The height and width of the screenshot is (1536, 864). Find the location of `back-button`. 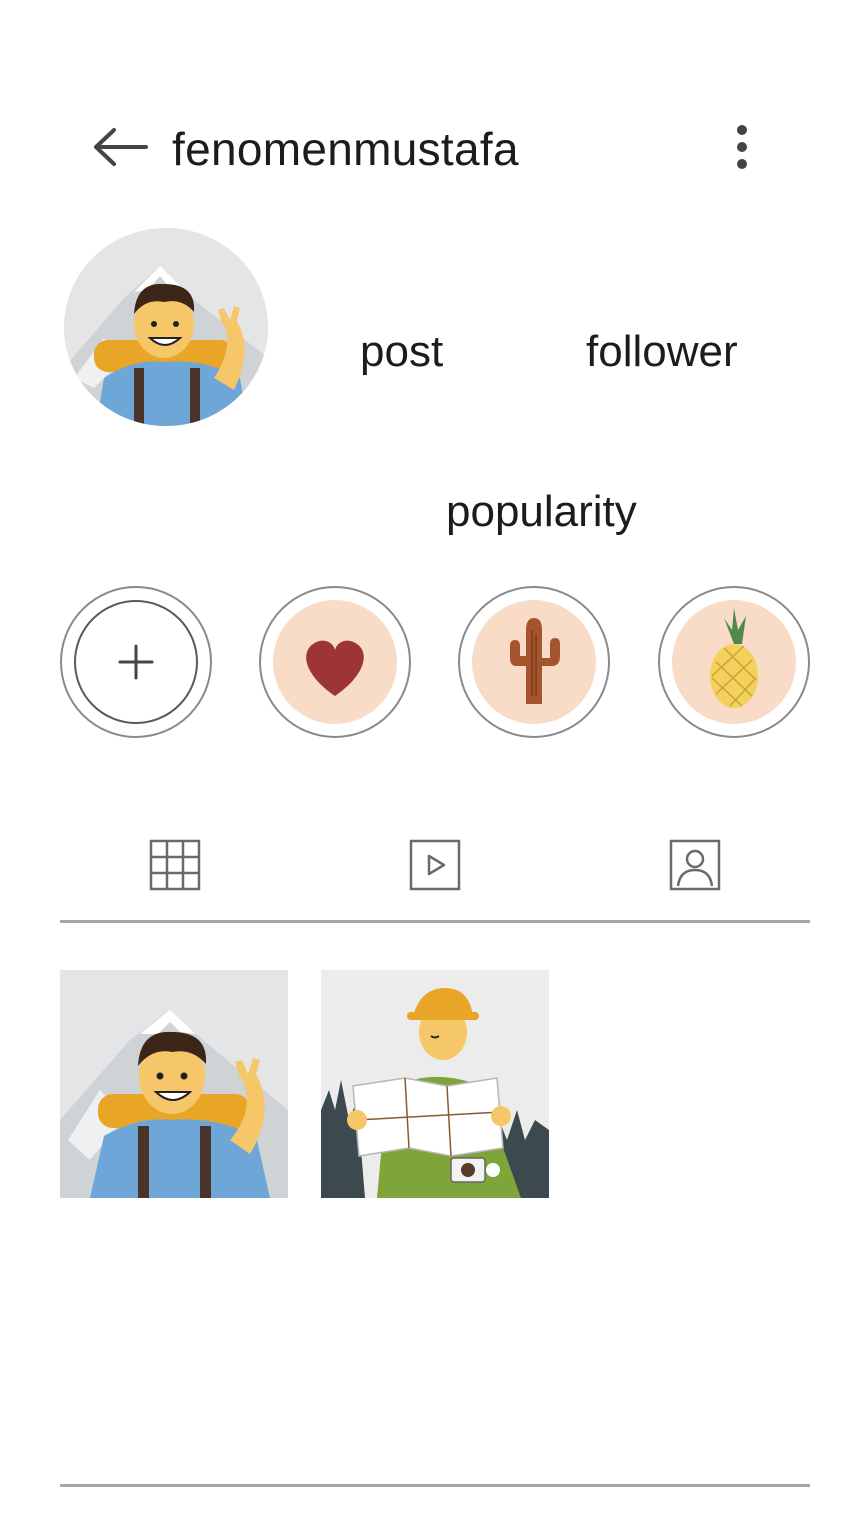

back-button is located at coordinates (119, 148).